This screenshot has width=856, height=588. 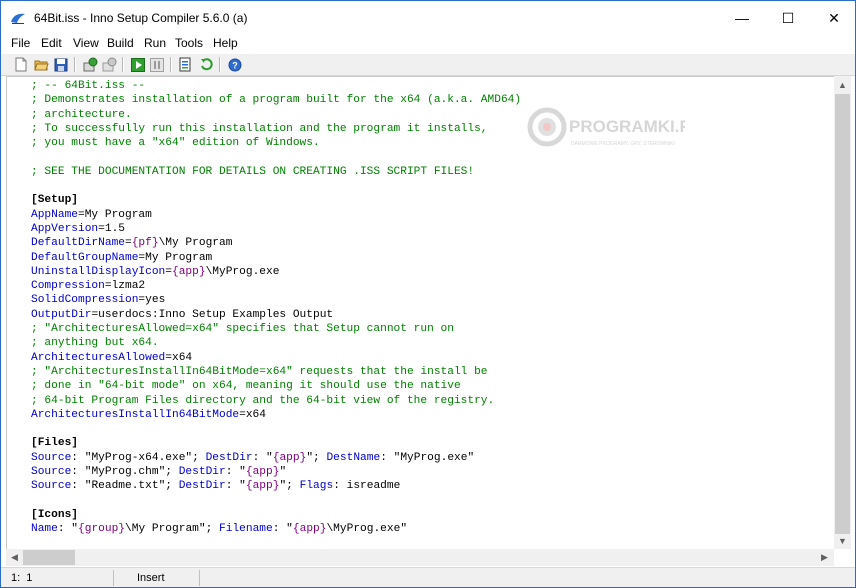 I want to click on maximize-button: ☐, so click(x=788, y=18).